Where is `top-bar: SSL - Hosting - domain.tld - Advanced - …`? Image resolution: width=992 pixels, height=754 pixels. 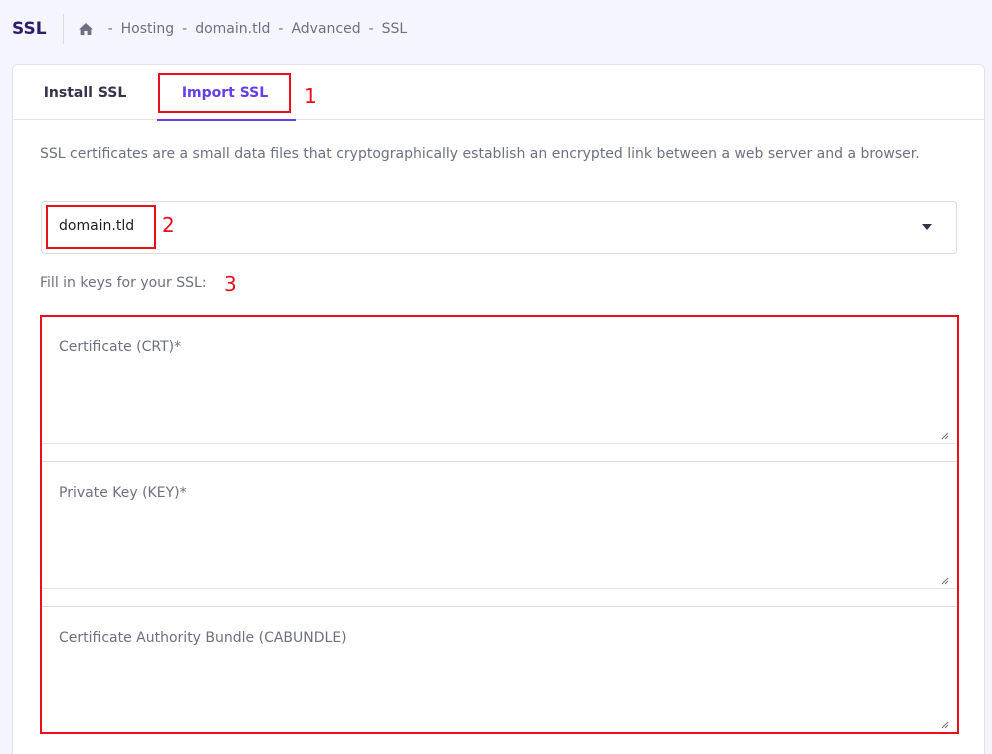 top-bar: SSL - Hosting - domain.tld - Advanced - … is located at coordinates (496, 29).